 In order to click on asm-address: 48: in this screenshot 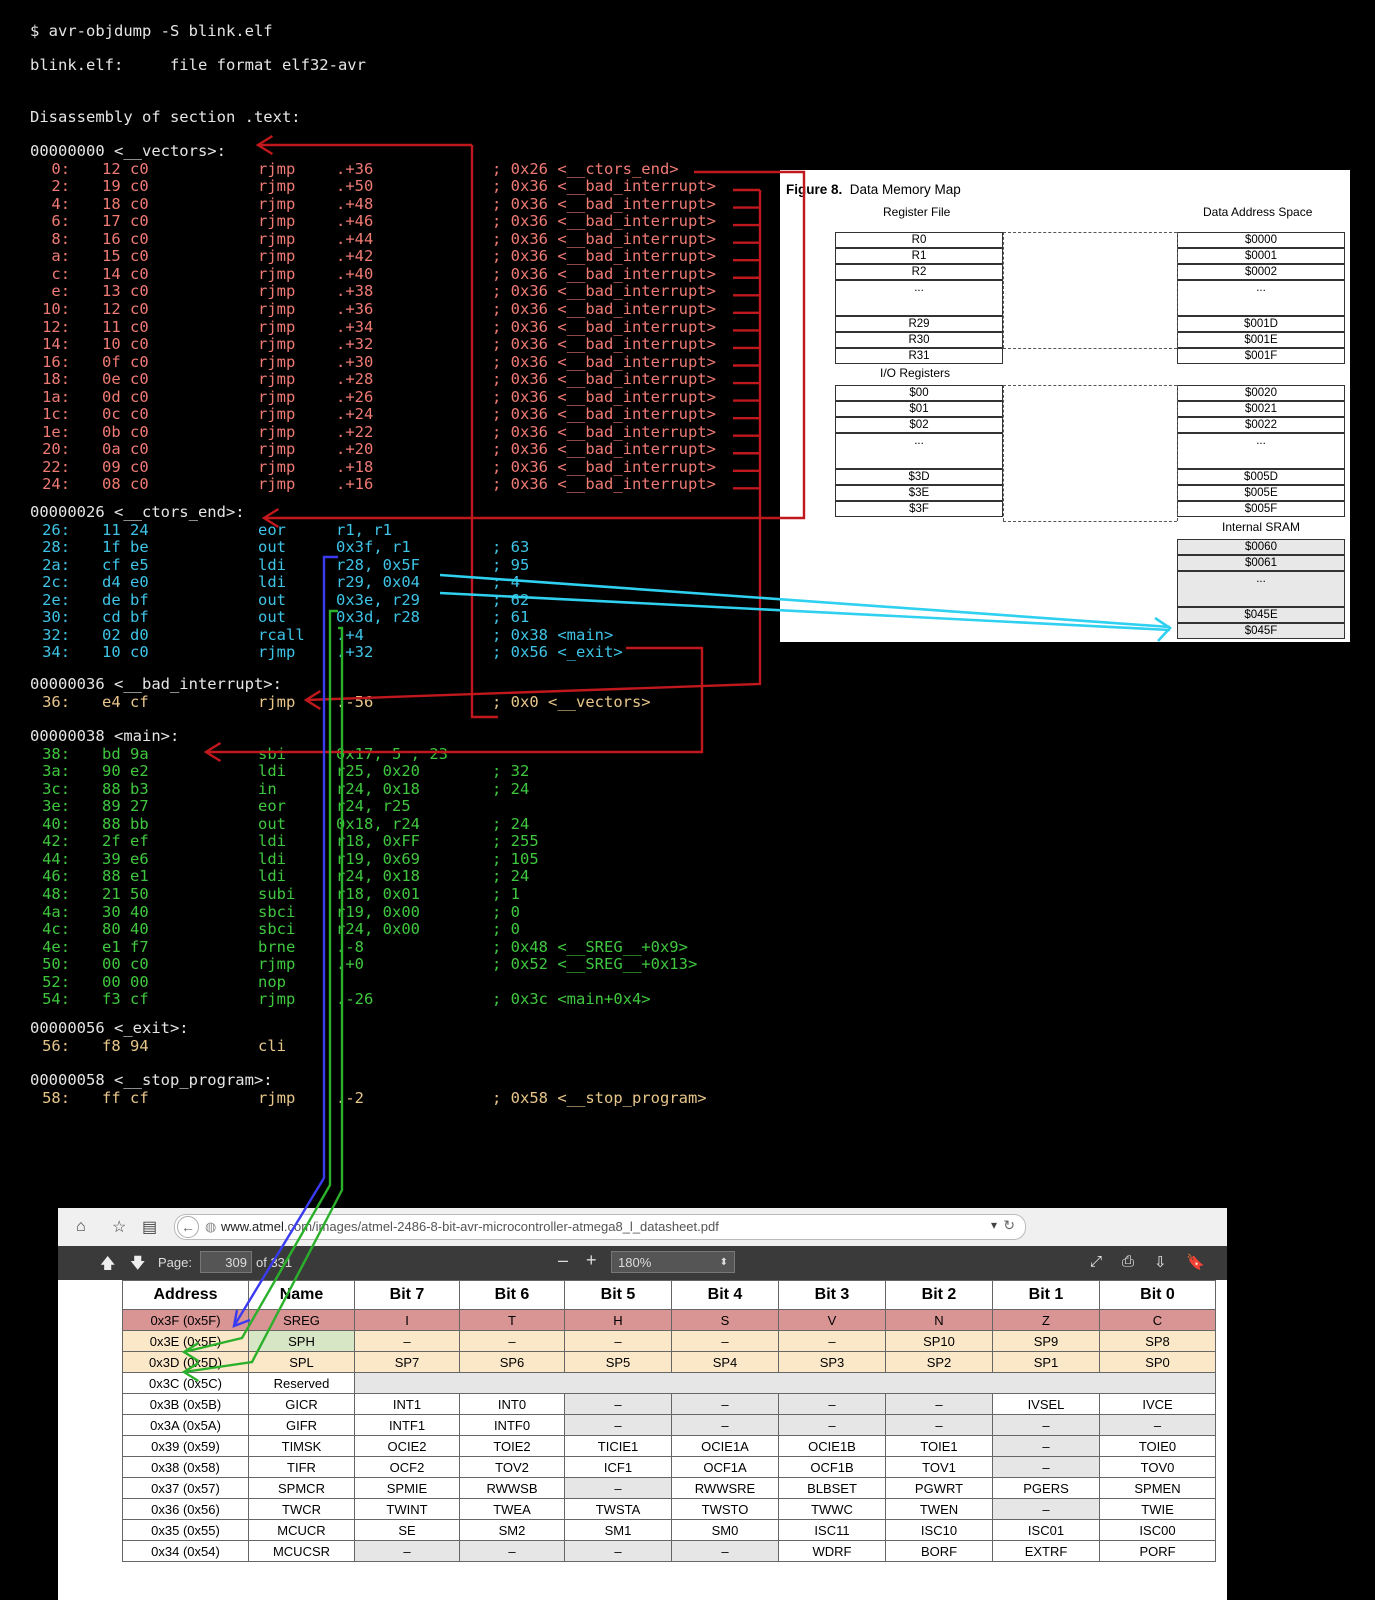, I will do `click(56, 893)`.